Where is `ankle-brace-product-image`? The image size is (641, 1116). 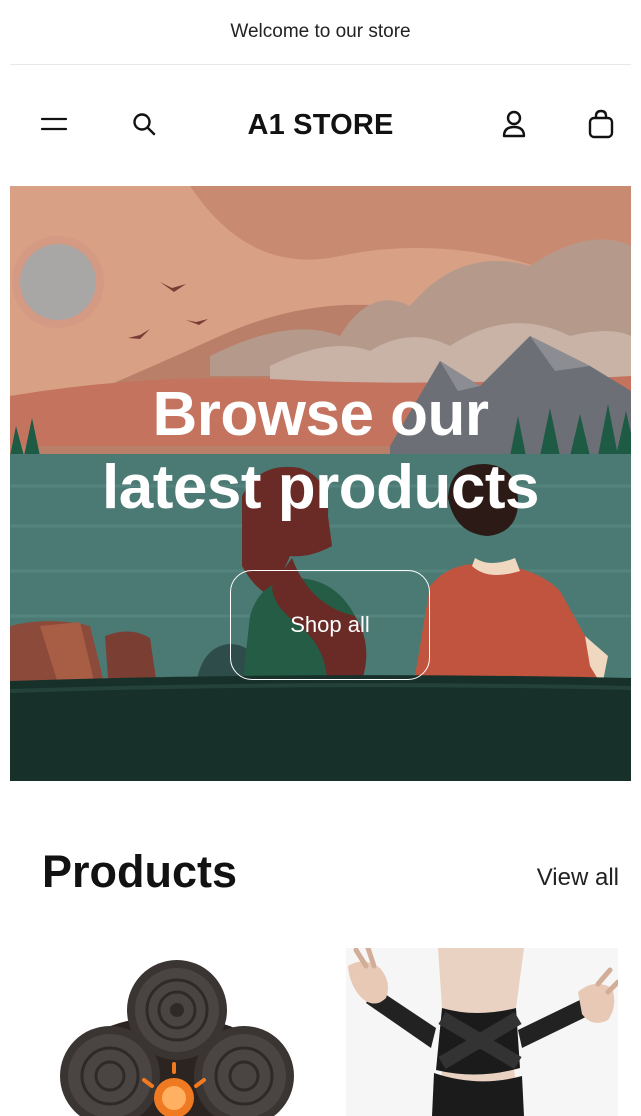 ankle-brace-product-image is located at coordinates (482, 1032).